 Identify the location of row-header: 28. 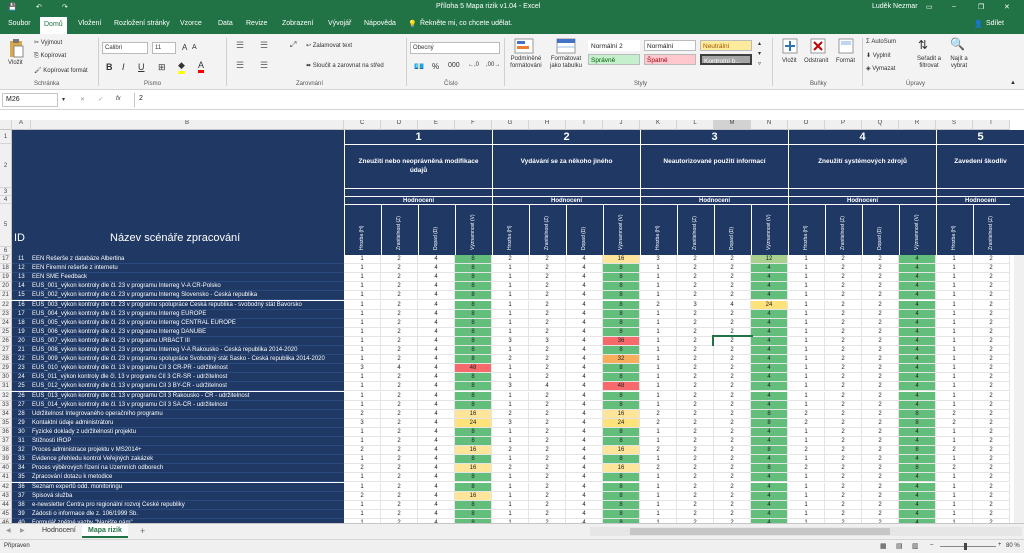
(6, 359).